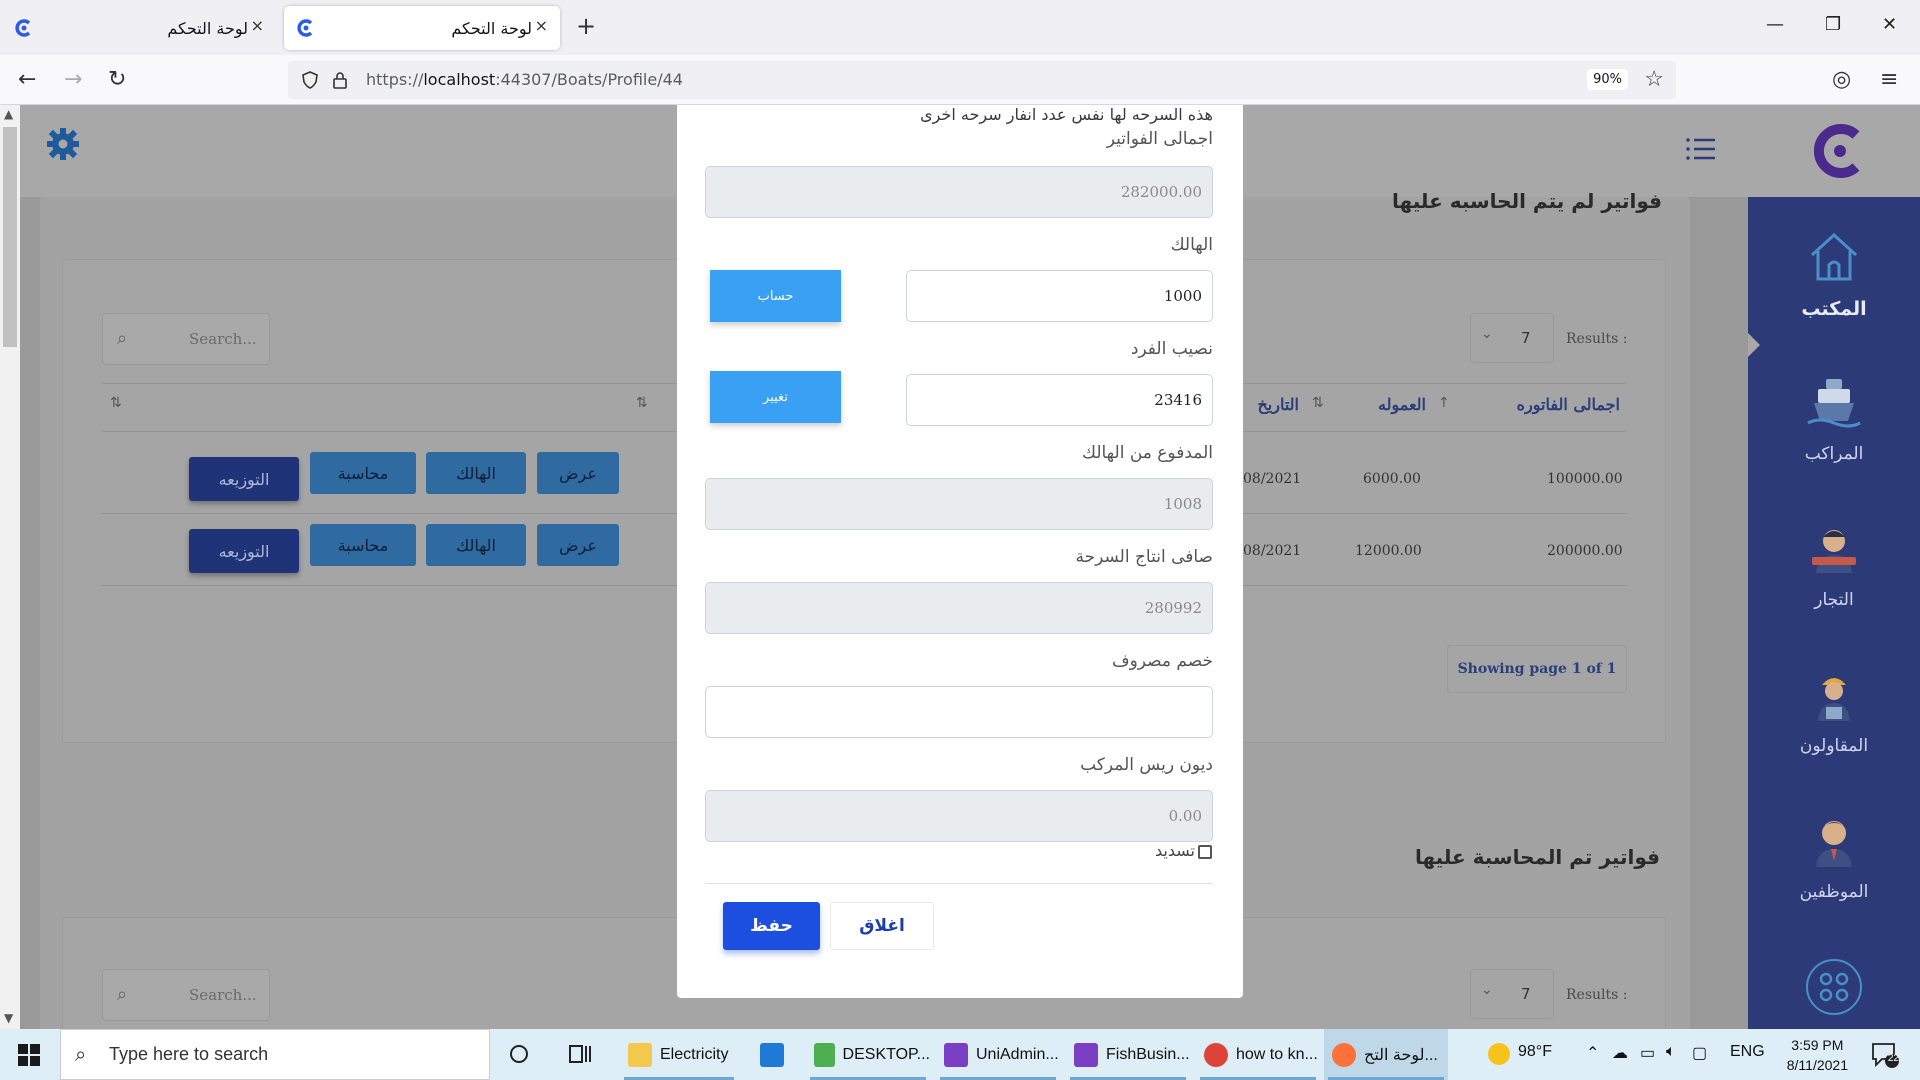 The image size is (1920, 1080). Describe the element at coordinates (1147, 453) in the screenshot. I see `paid-loss-label: المدفوع من الهالك` at that location.